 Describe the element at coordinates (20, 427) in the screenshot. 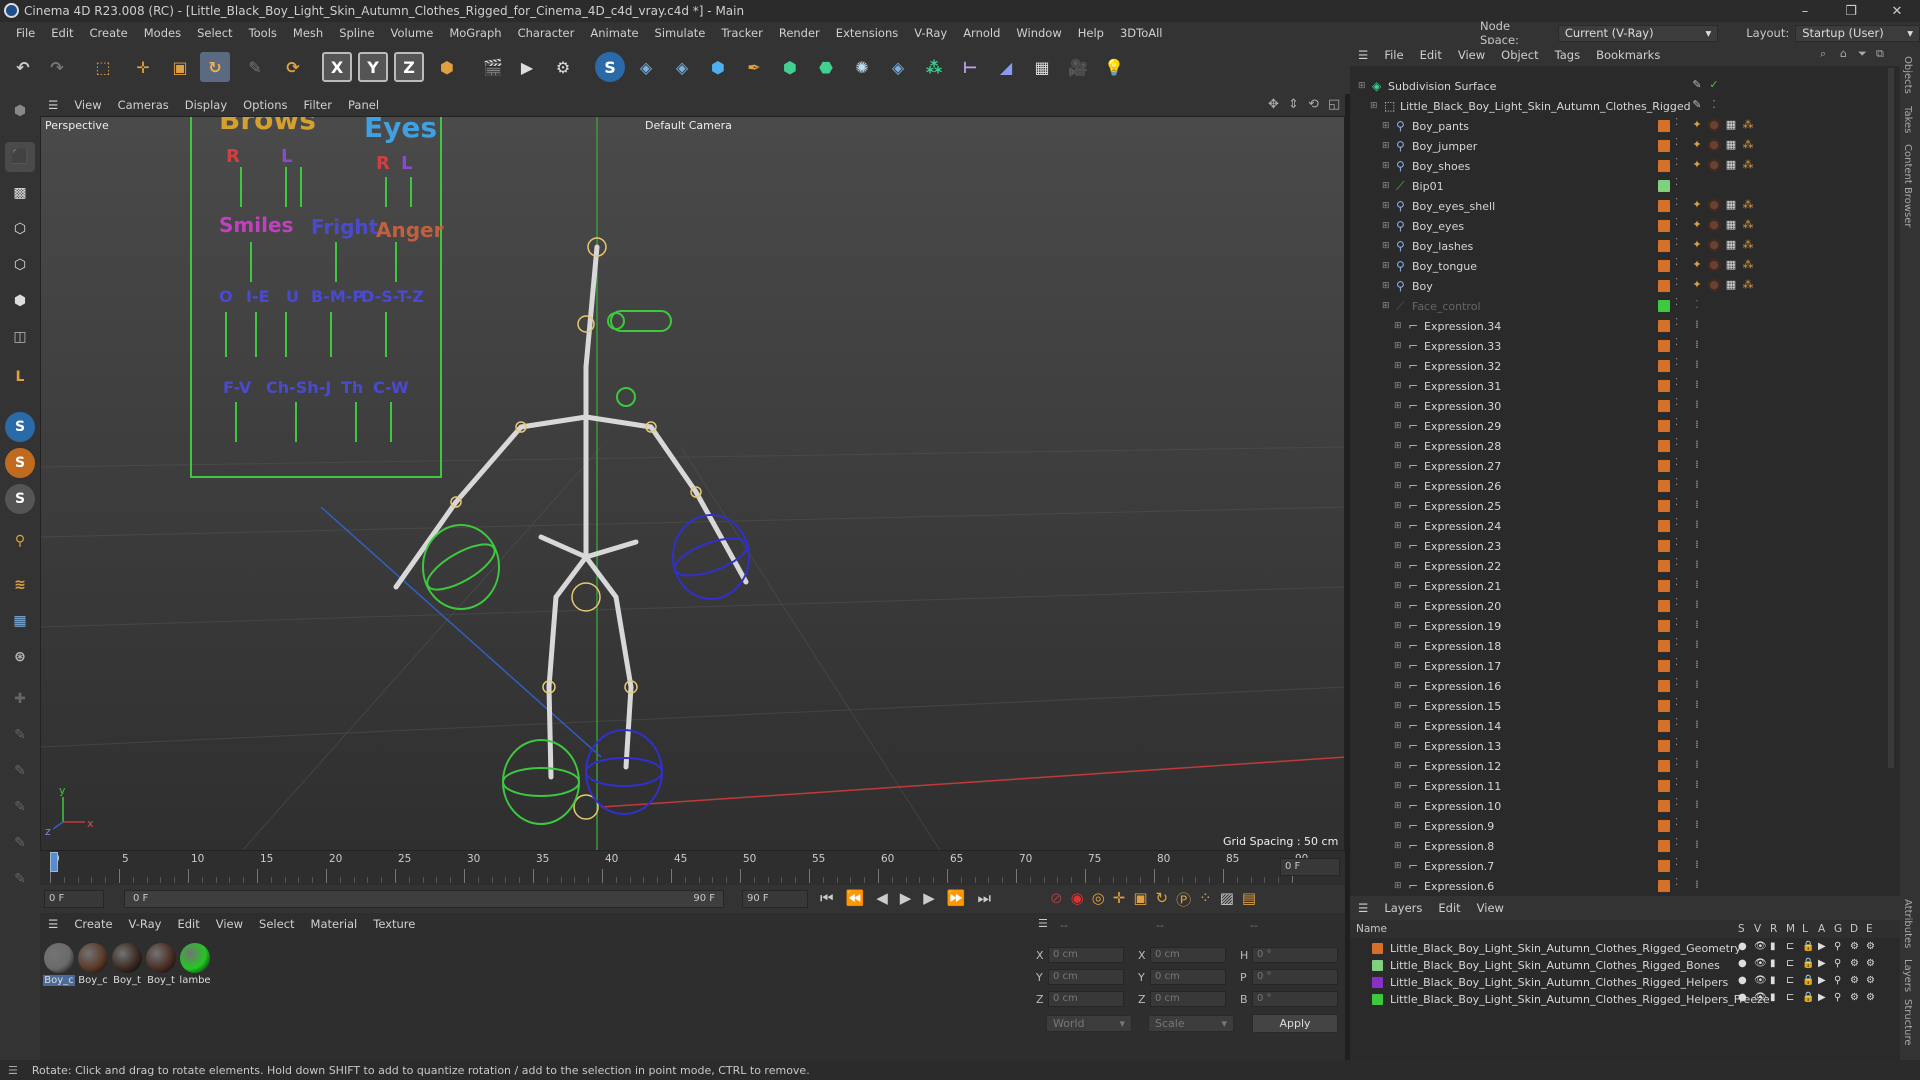

I see `snap-icon: S` at that location.